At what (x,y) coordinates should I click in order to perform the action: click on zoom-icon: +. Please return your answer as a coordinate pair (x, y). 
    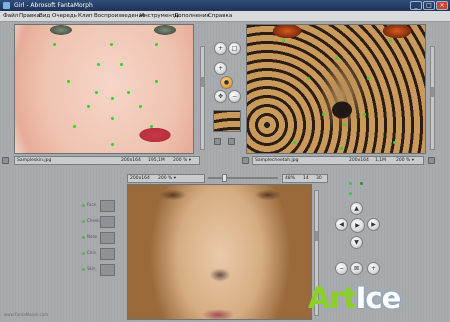
    Looking at the image, I should click on (220, 48).